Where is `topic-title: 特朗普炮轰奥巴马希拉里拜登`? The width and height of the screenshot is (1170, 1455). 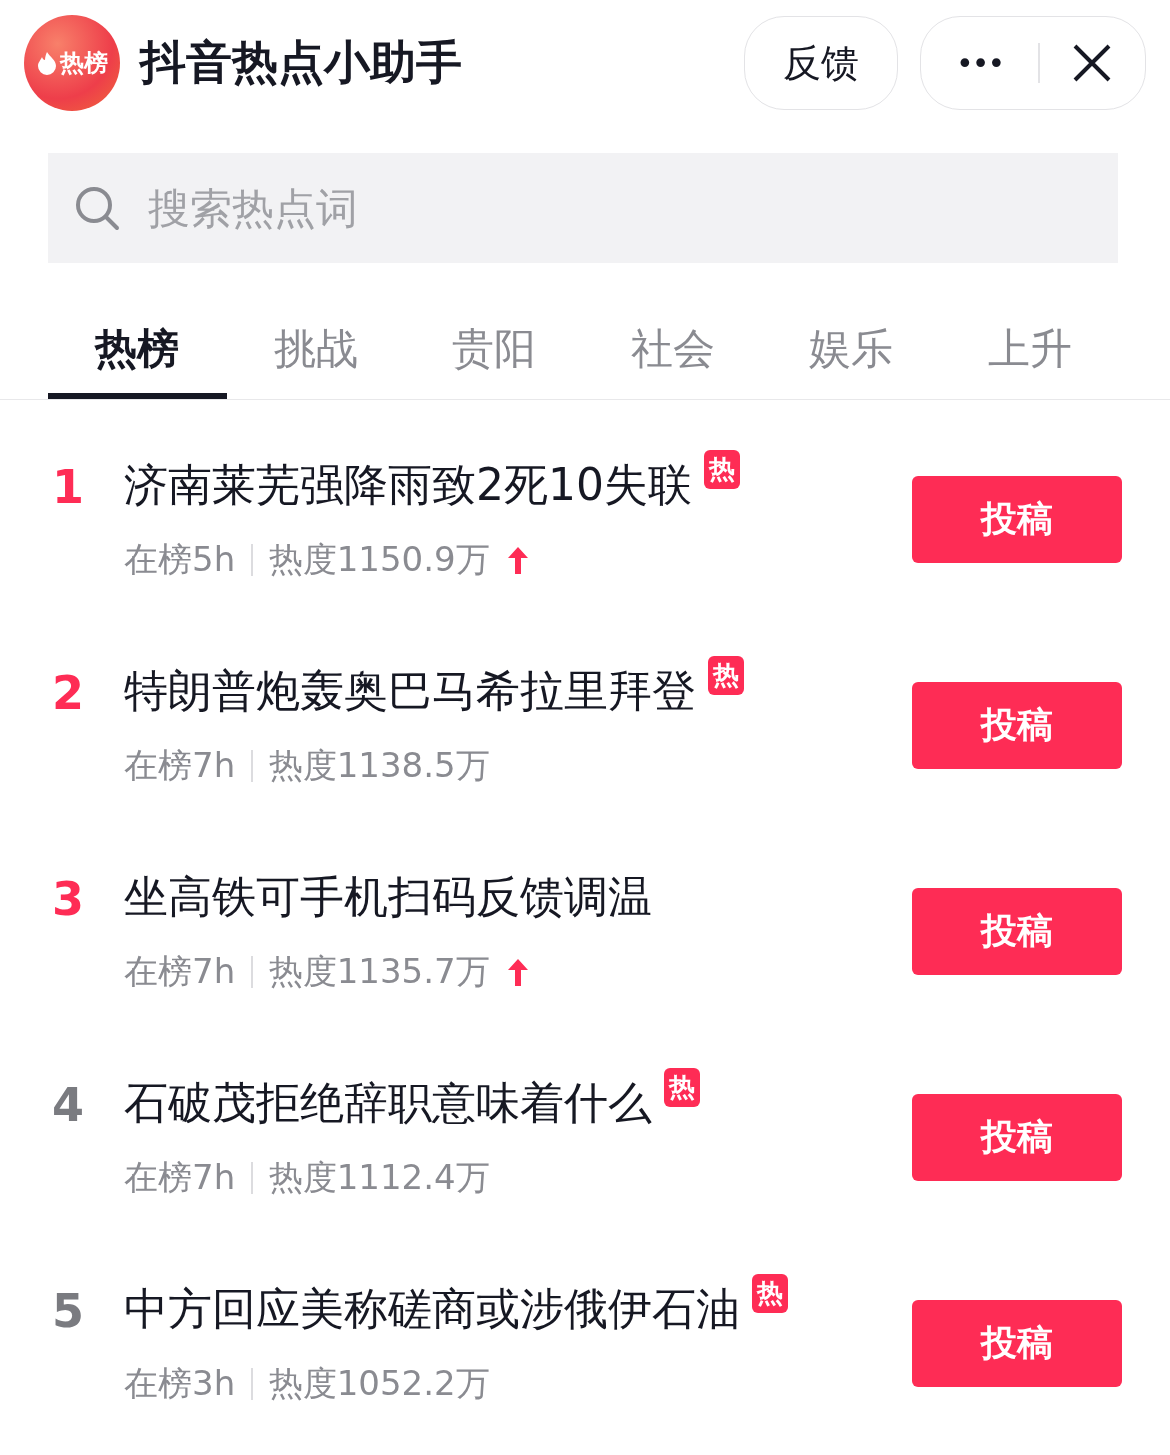 topic-title: 特朗普炮轰奥巴马希拉里拜登 is located at coordinates (410, 691).